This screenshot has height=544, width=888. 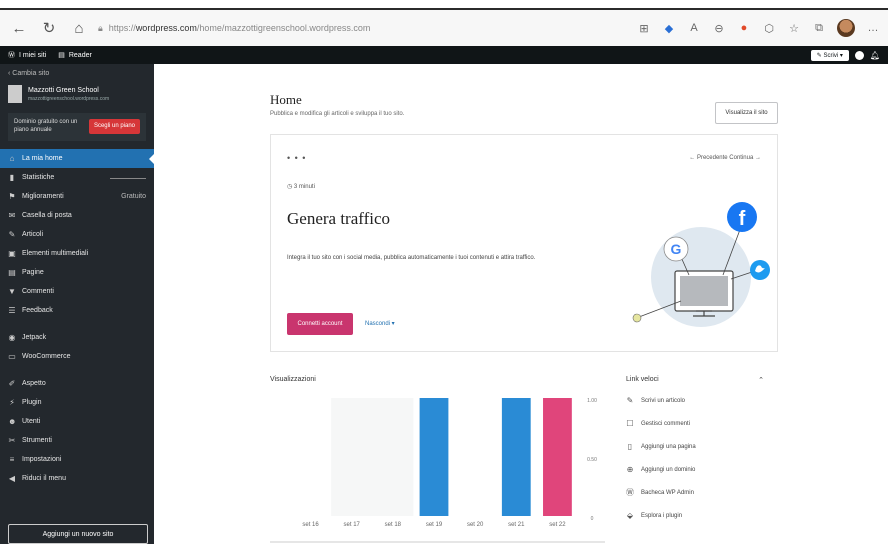 I want to click on reload-icon: ↻, so click(x=49, y=28).